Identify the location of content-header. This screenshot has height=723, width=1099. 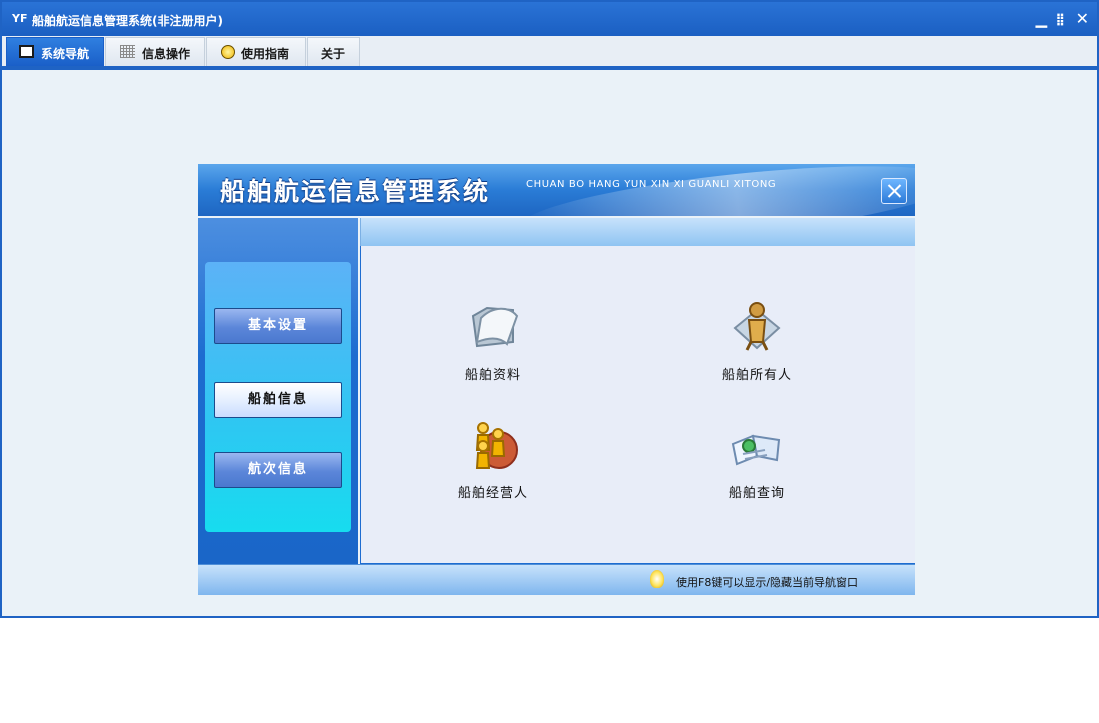
(637, 232).